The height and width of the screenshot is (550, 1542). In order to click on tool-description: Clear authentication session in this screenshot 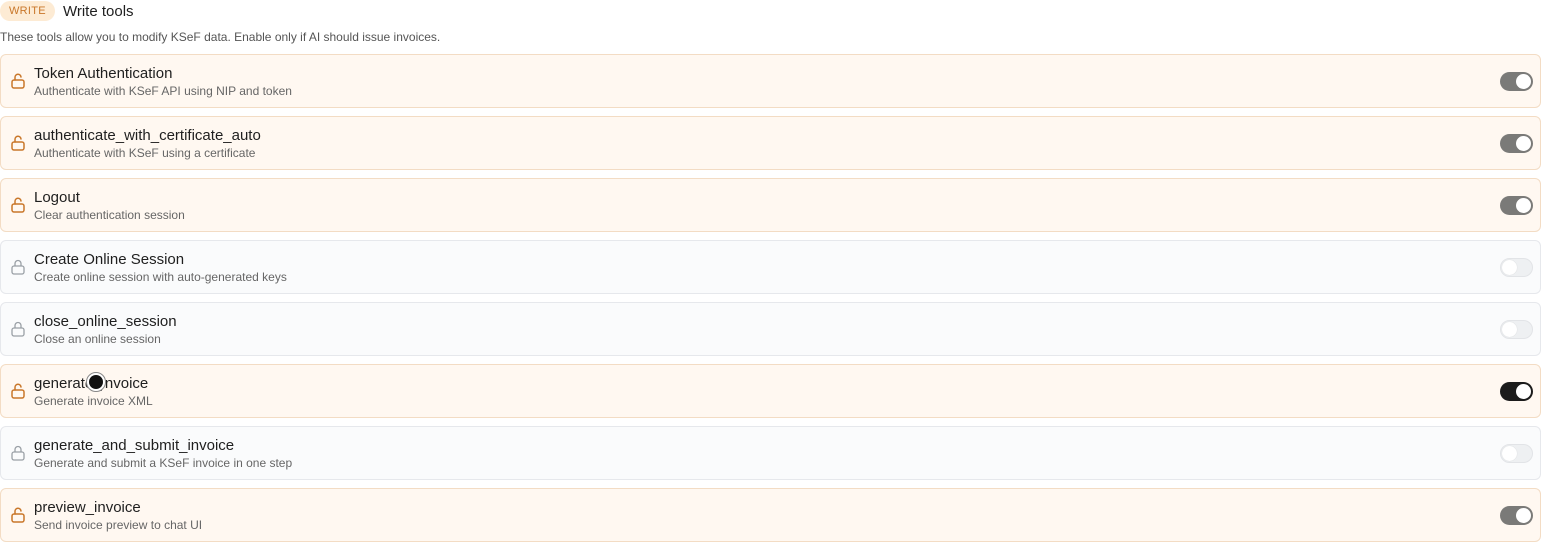, I will do `click(109, 215)`.